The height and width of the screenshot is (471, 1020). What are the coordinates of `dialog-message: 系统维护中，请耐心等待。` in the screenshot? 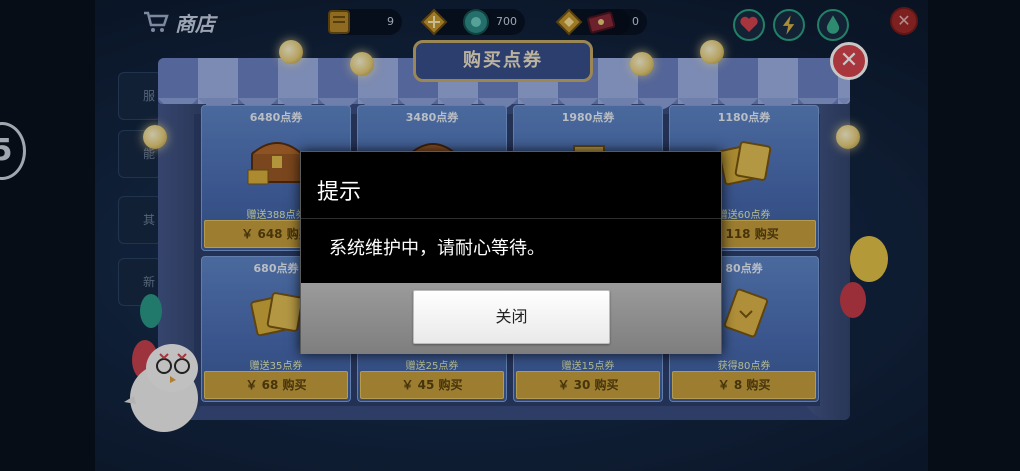 It's located at (437, 248).